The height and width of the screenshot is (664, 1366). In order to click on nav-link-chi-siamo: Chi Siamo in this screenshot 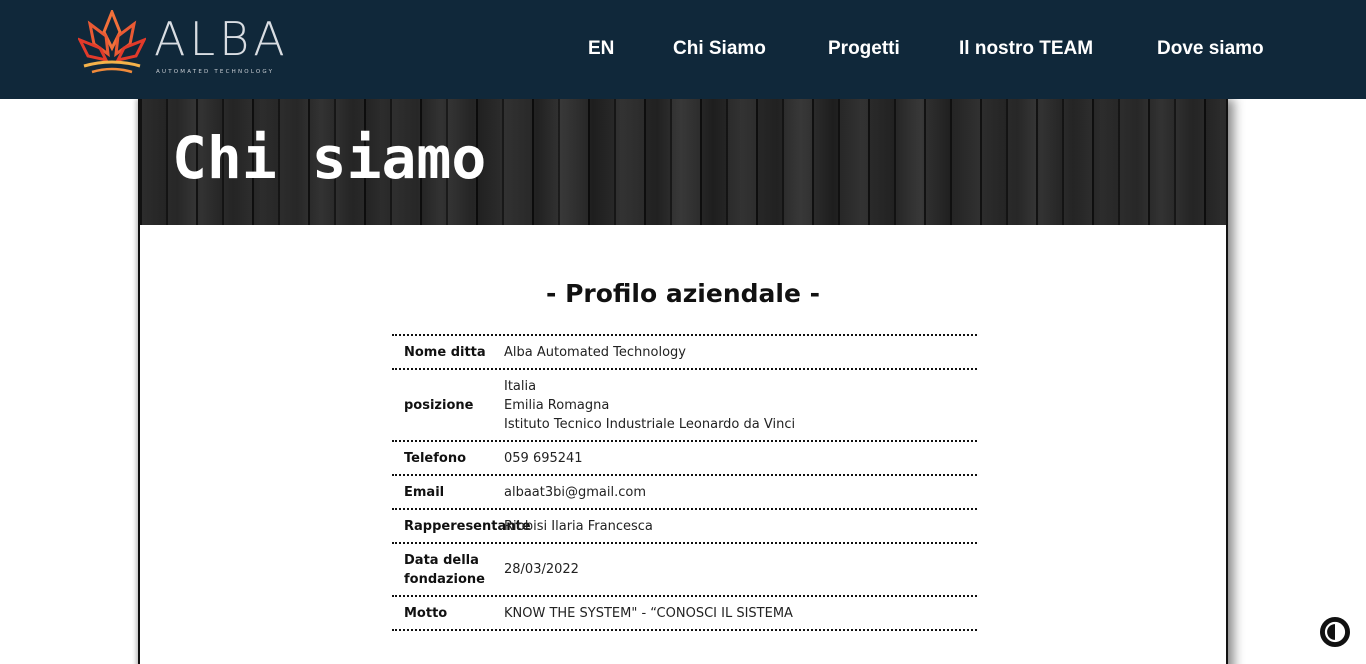, I will do `click(719, 49)`.